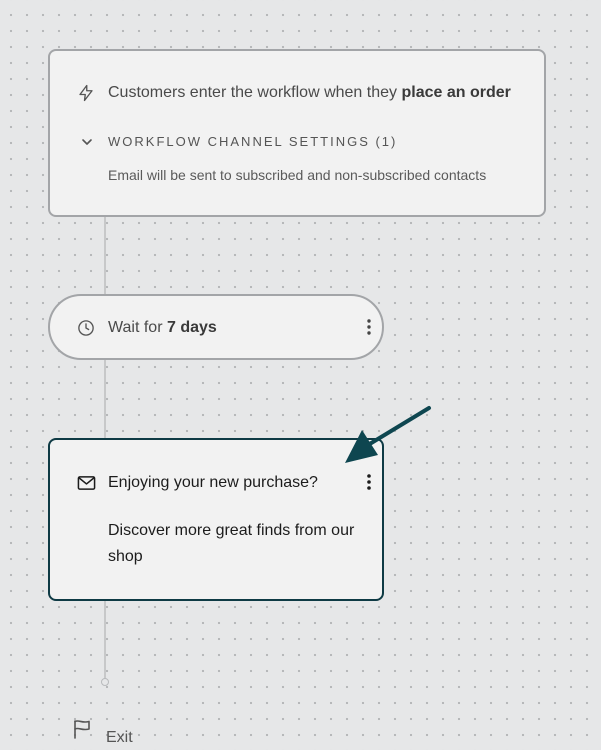  What do you see at coordinates (231, 543) in the screenshot?
I see `email-preview-text: Discover more great finds from our shop` at bounding box center [231, 543].